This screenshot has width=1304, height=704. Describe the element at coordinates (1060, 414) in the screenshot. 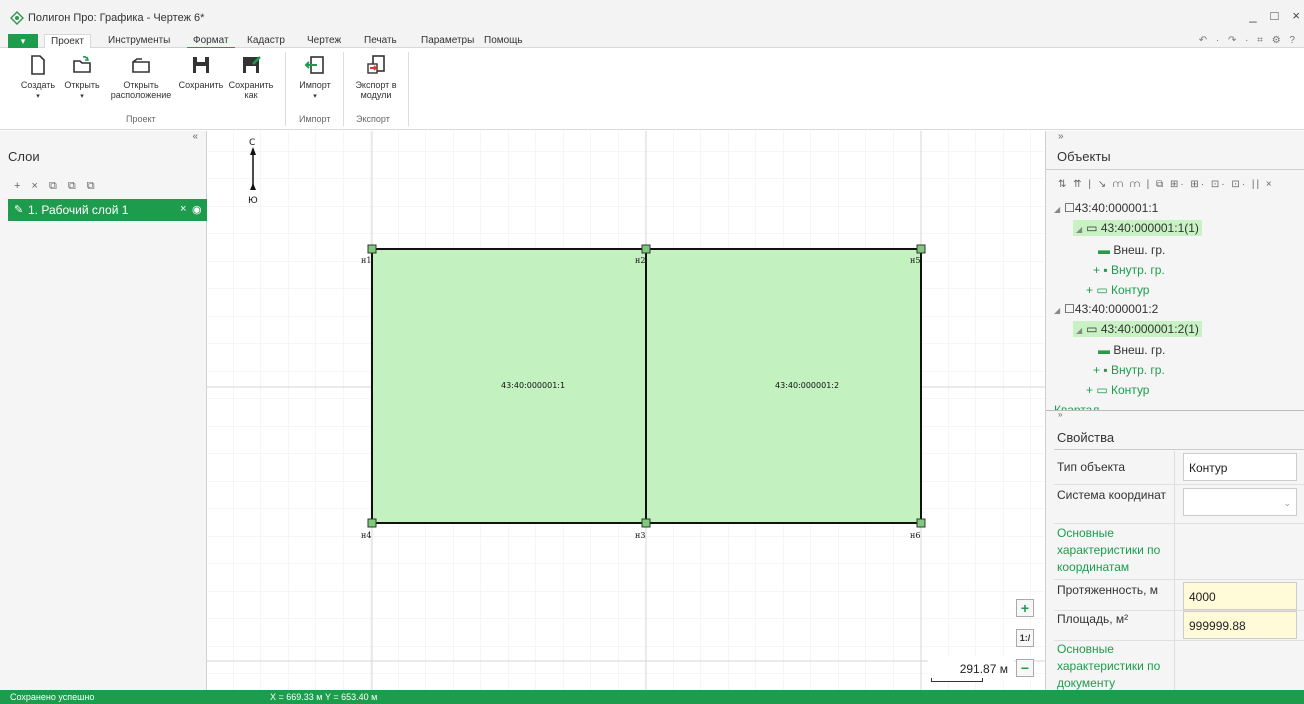

I see `collapse-properties-button: »` at that location.